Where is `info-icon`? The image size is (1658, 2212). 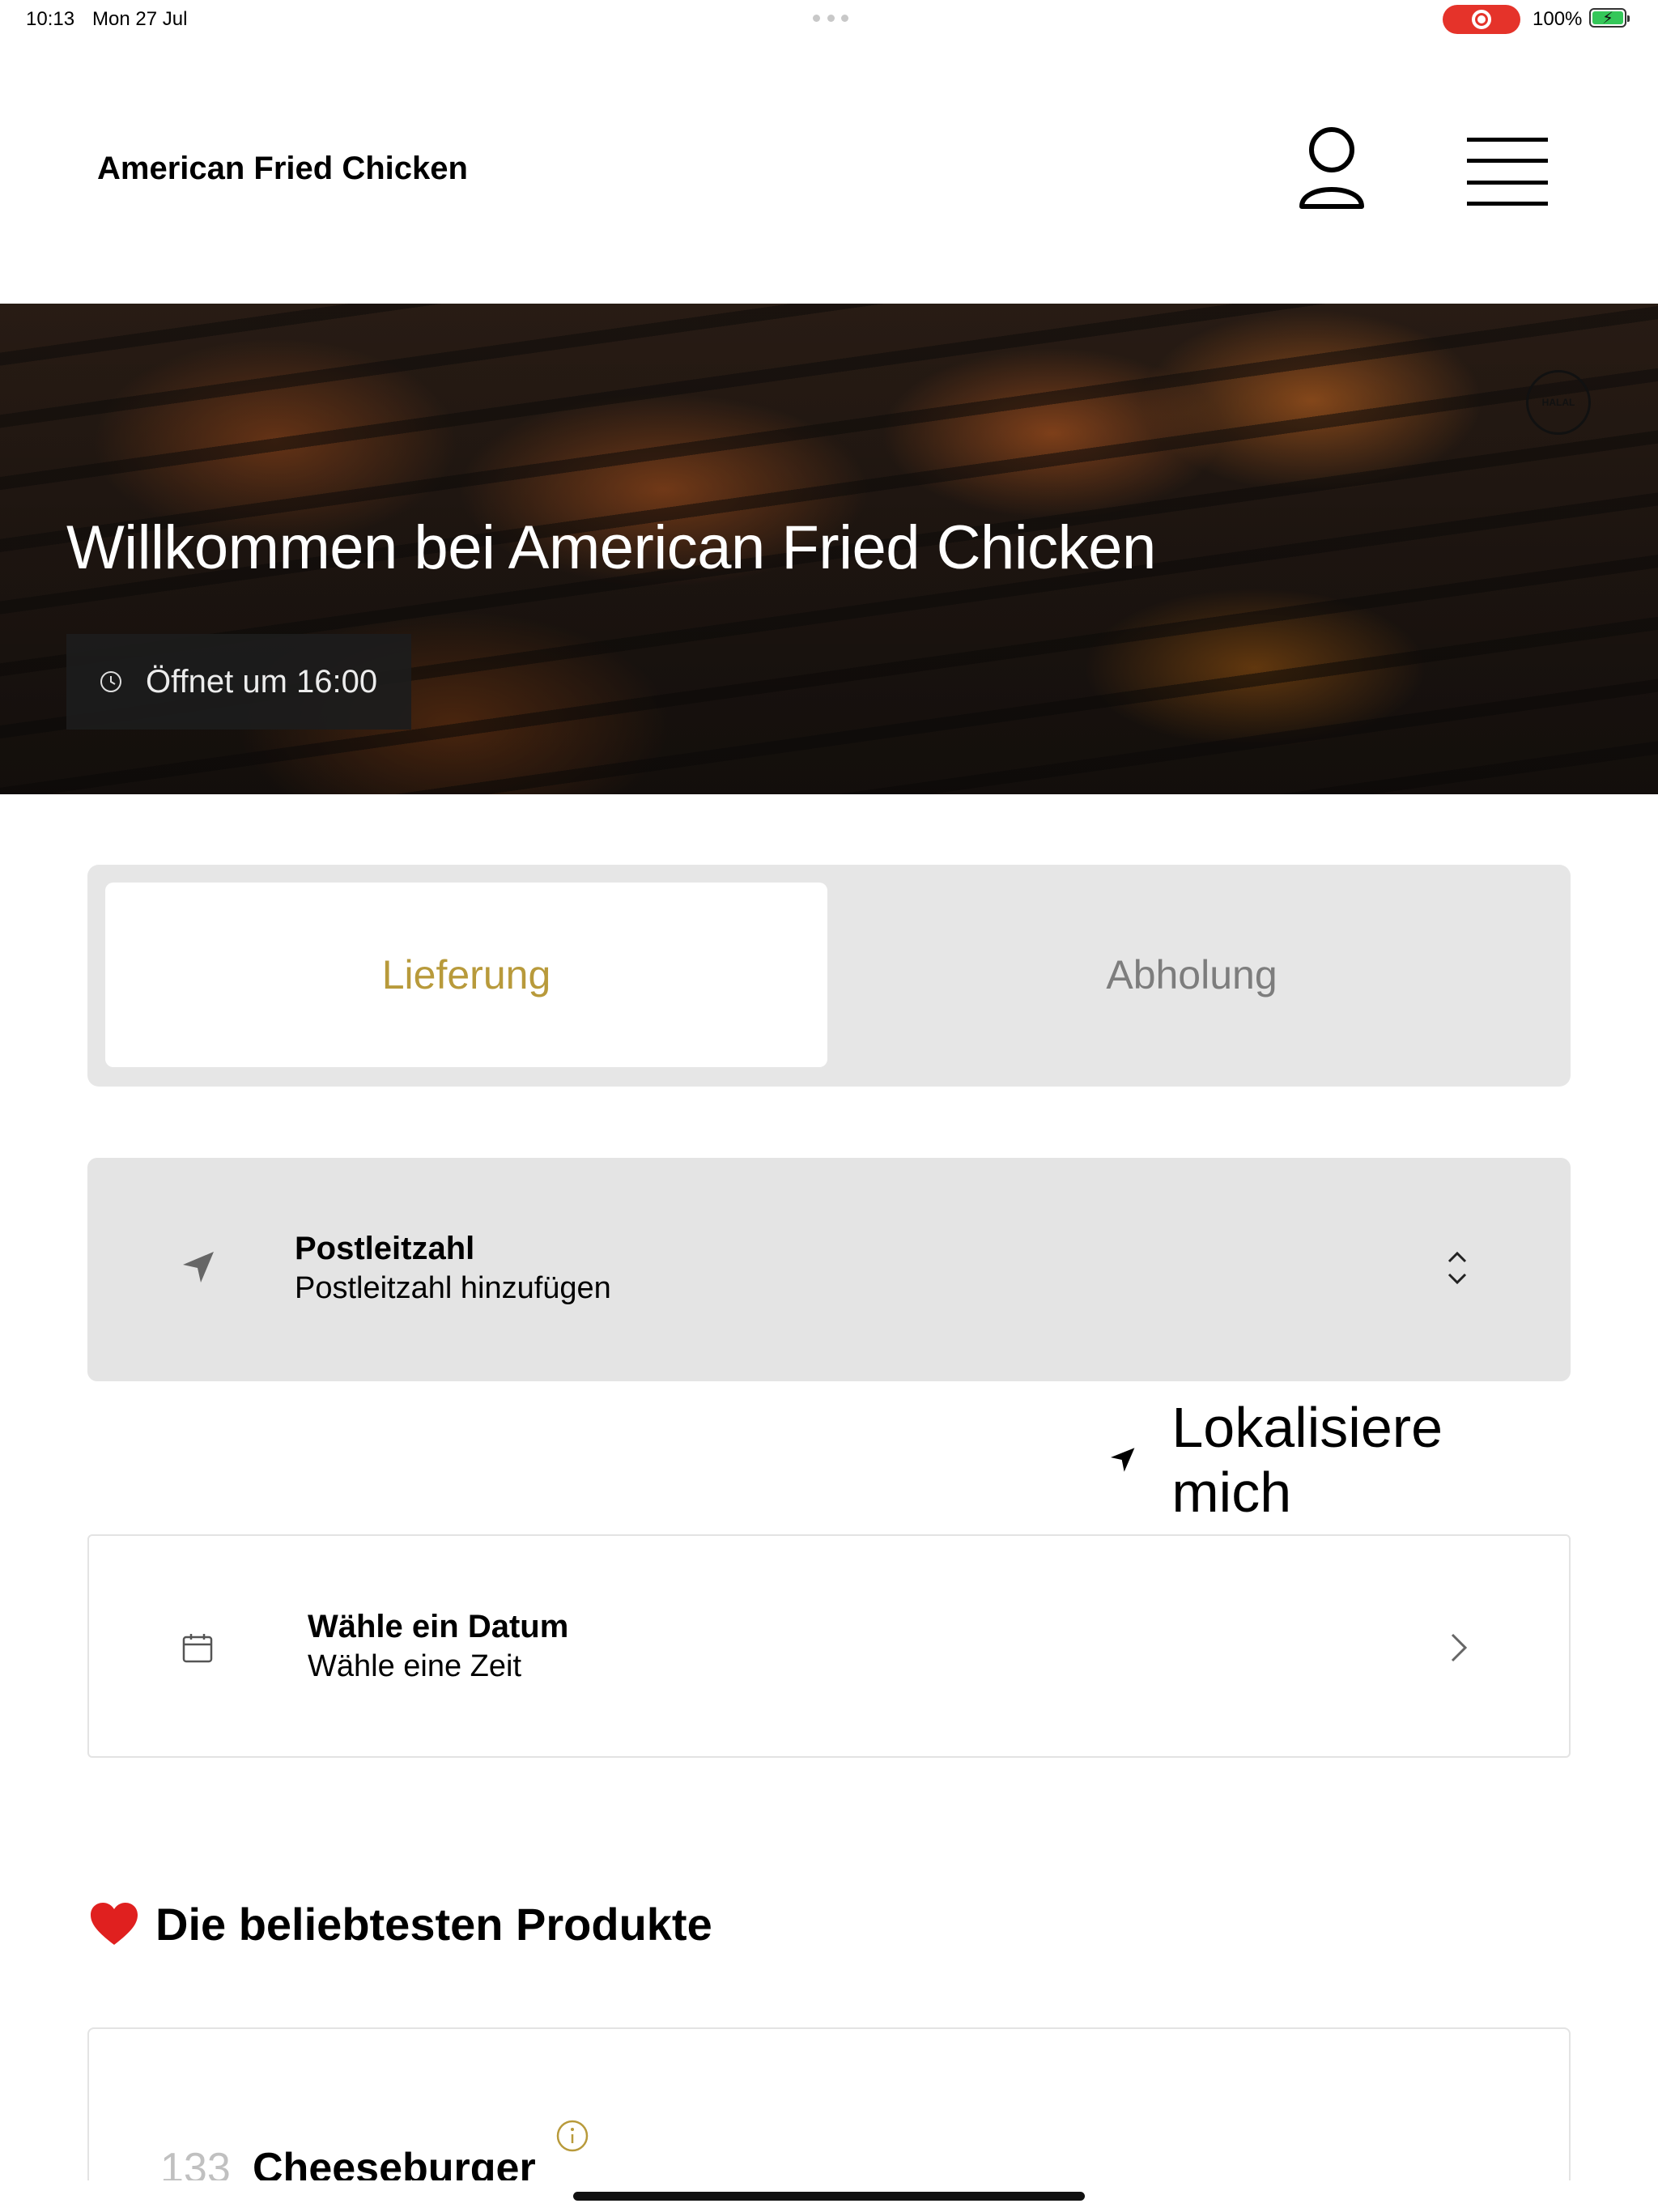
info-icon is located at coordinates (572, 2136).